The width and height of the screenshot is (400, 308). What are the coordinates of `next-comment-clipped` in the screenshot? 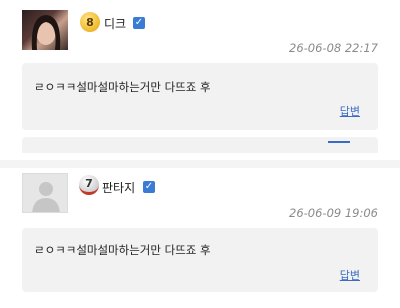 It's located at (200, 145).